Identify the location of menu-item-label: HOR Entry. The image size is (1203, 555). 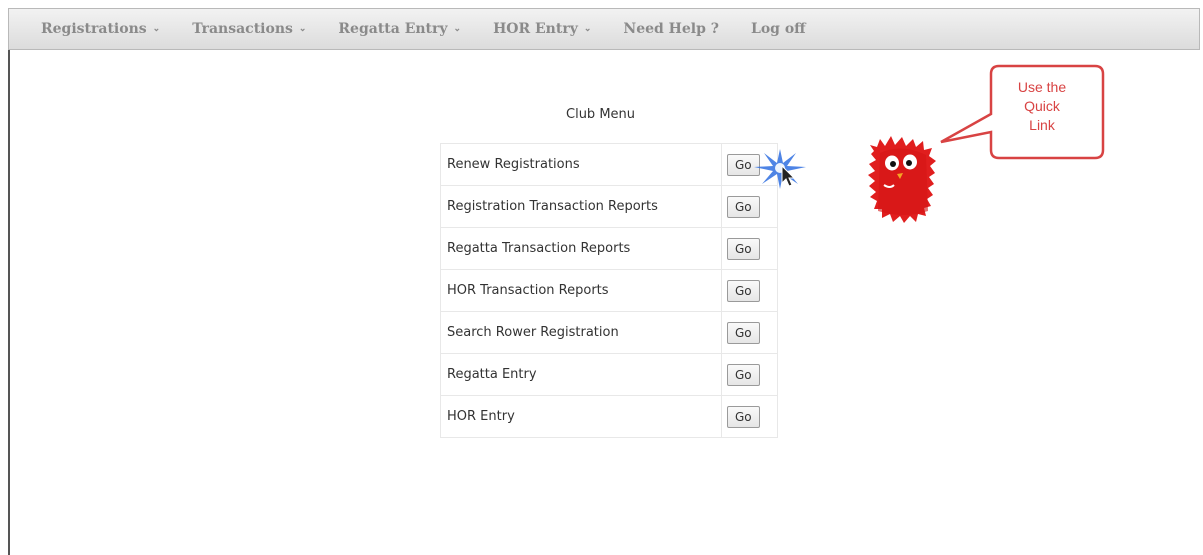
(581, 416).